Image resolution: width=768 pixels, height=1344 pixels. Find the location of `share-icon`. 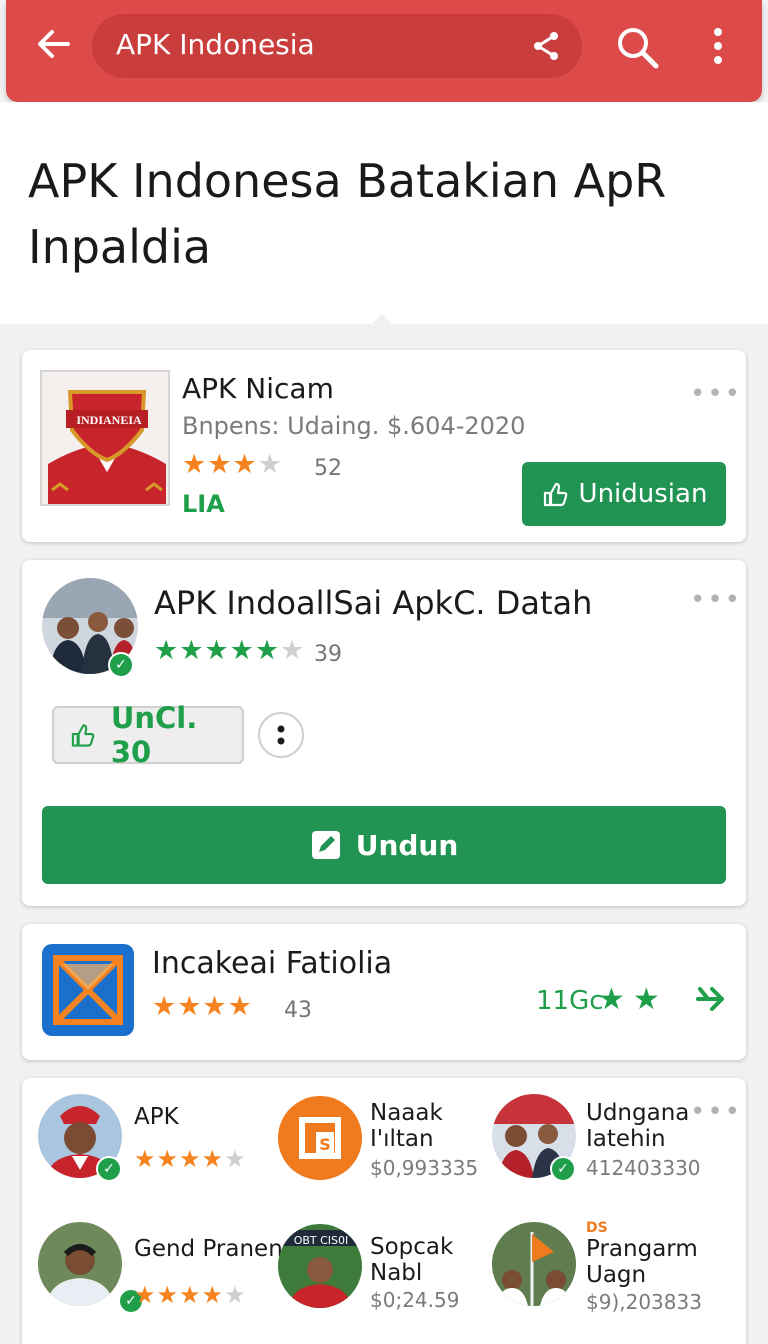

share-icon is located at coordinates (546, 46).